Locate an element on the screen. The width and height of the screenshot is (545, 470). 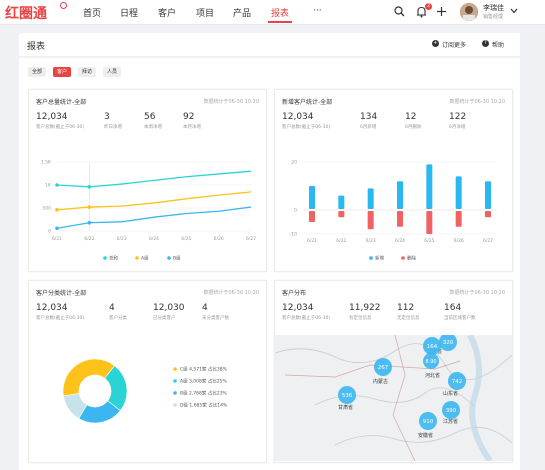
svg-text: 742 is located at coordinates (457, 382).